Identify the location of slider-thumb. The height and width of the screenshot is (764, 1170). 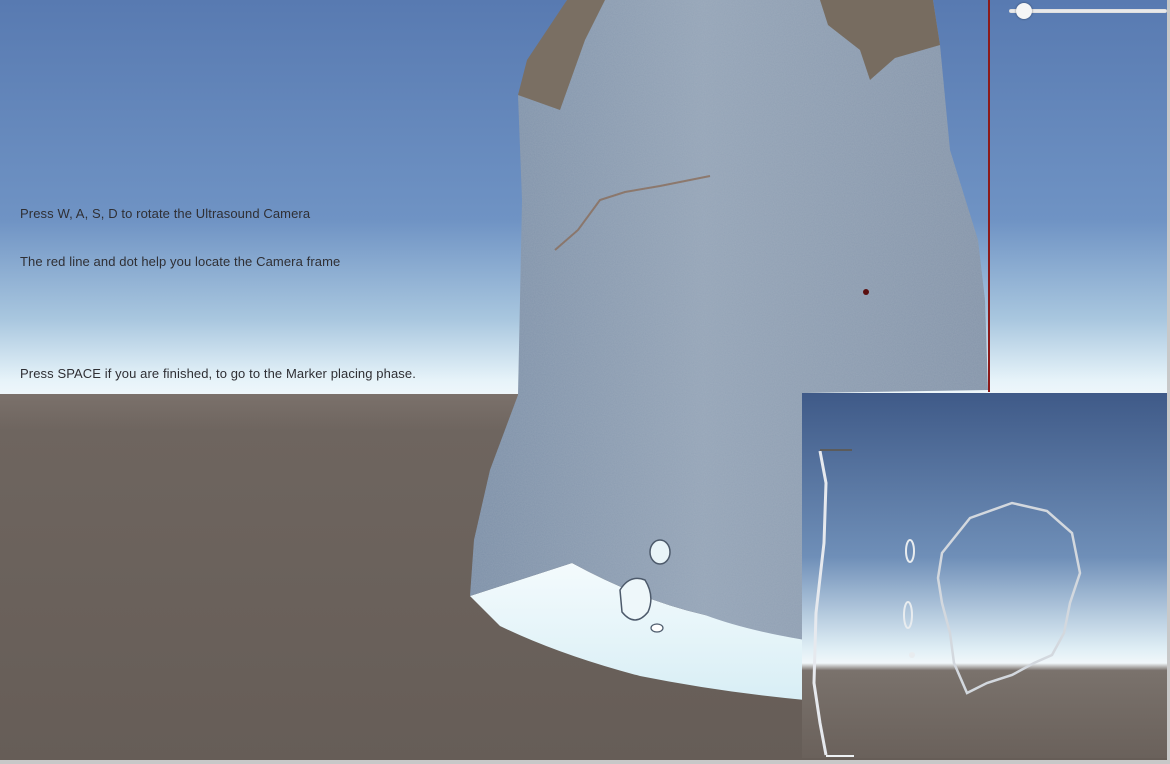
(1024, 11).